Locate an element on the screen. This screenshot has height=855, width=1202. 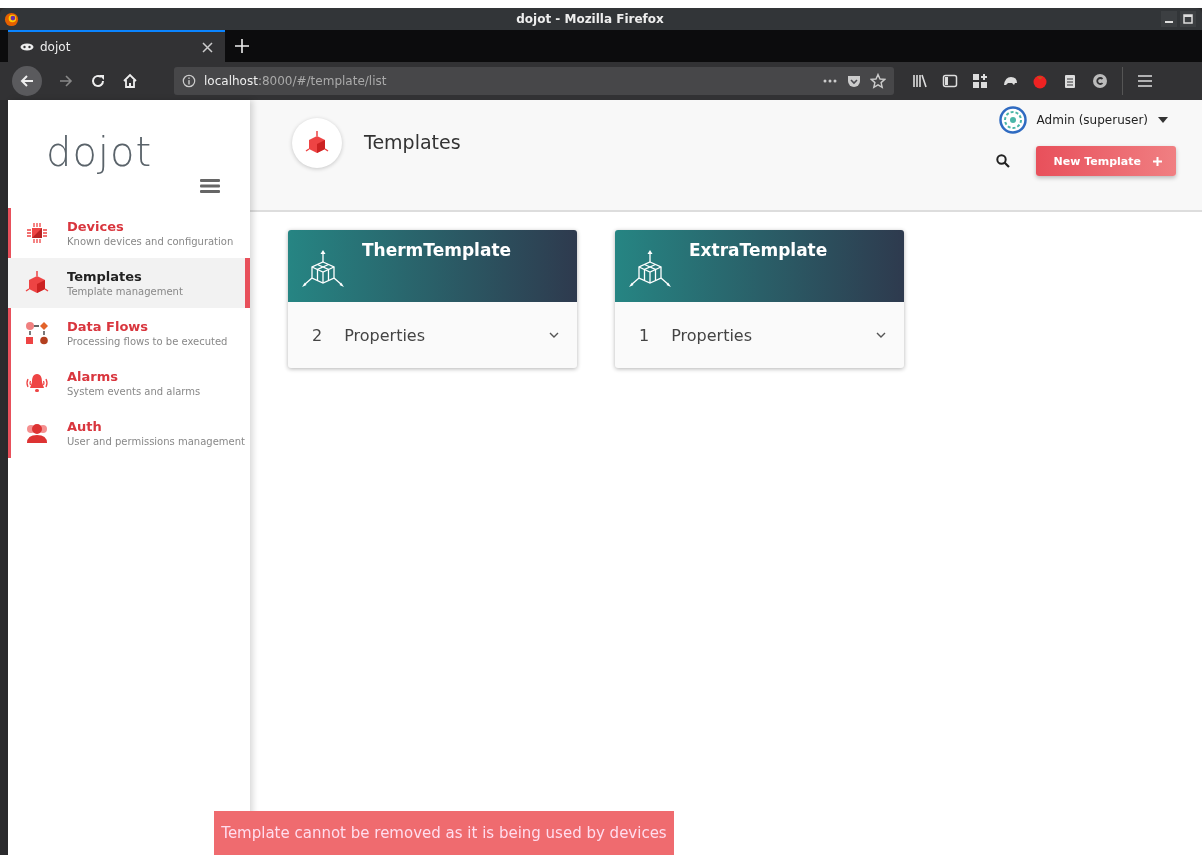
tab-title: dojot is located at coordinates (55, 47).